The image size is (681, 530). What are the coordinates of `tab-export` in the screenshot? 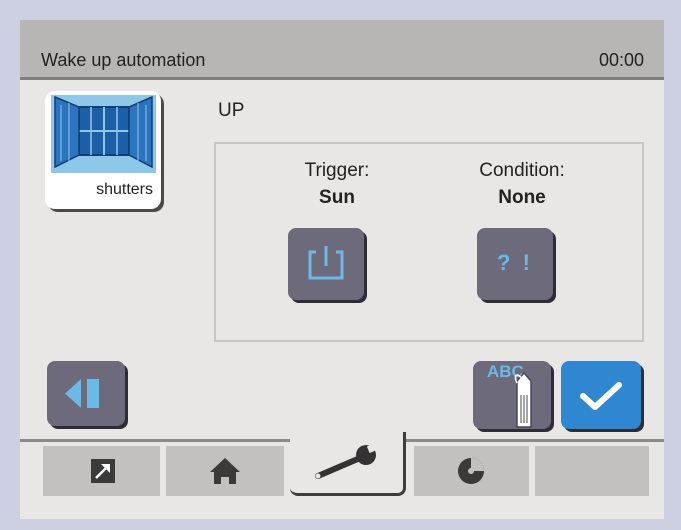 It's located at (101, 471).